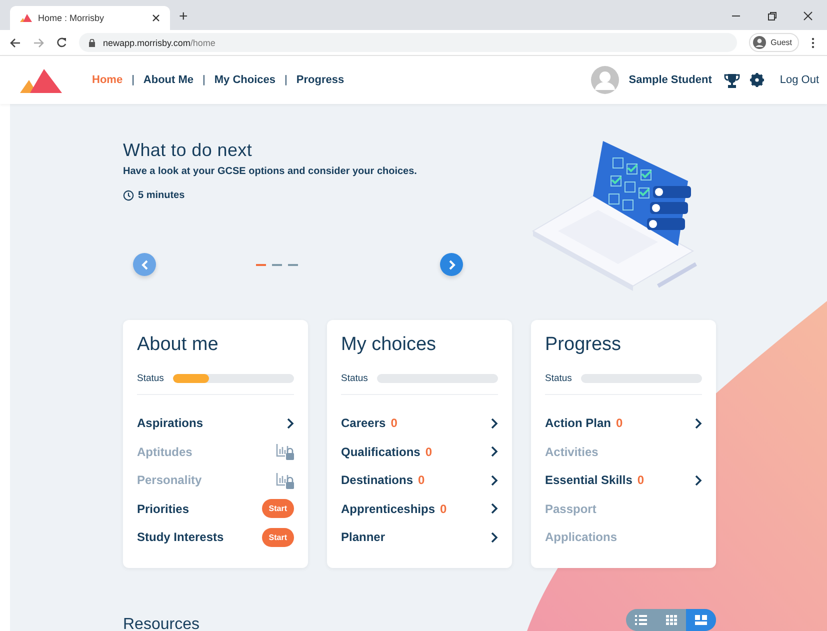 This screenshot has height=631, width=827. I want to click on browser-tab: Home : Morrisby, so click(90, 18).